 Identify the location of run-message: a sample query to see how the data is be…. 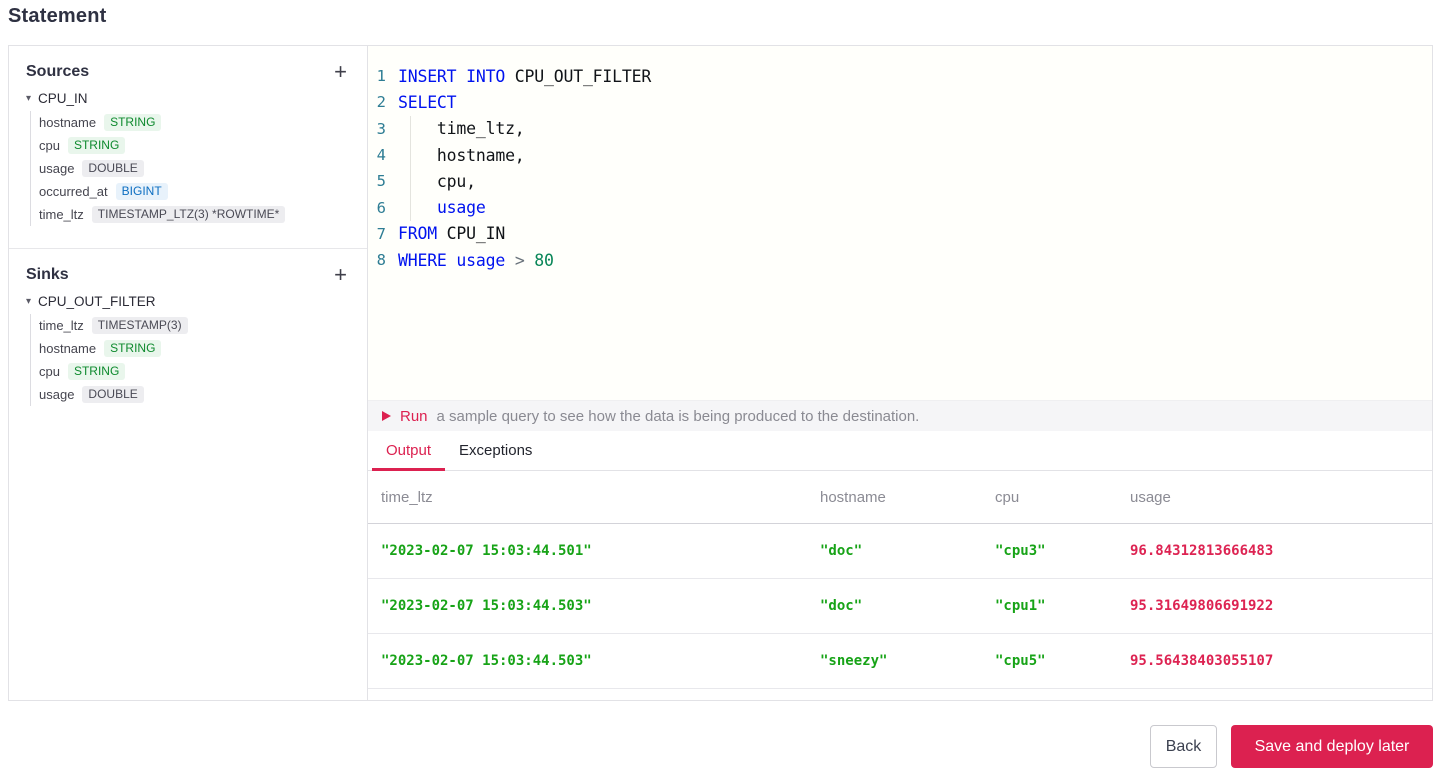
(678, 416).